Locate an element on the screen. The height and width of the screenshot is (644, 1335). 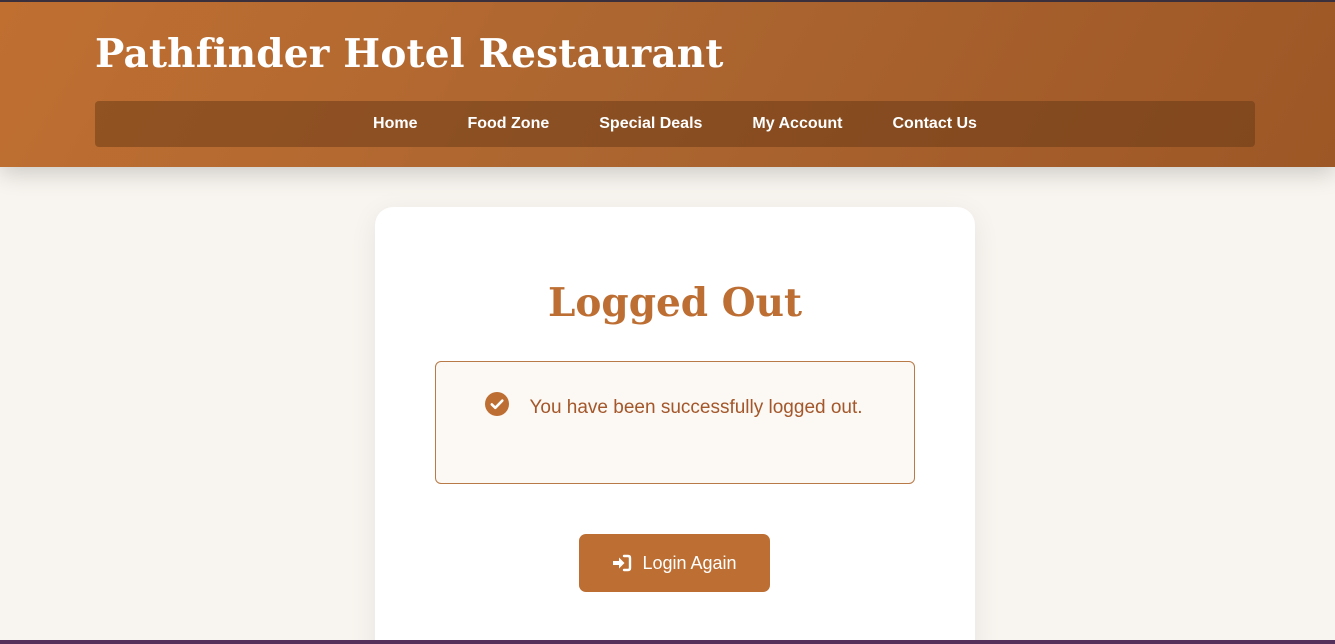
nav-food-zone: Food Zone is located at coordinates (508, 124).